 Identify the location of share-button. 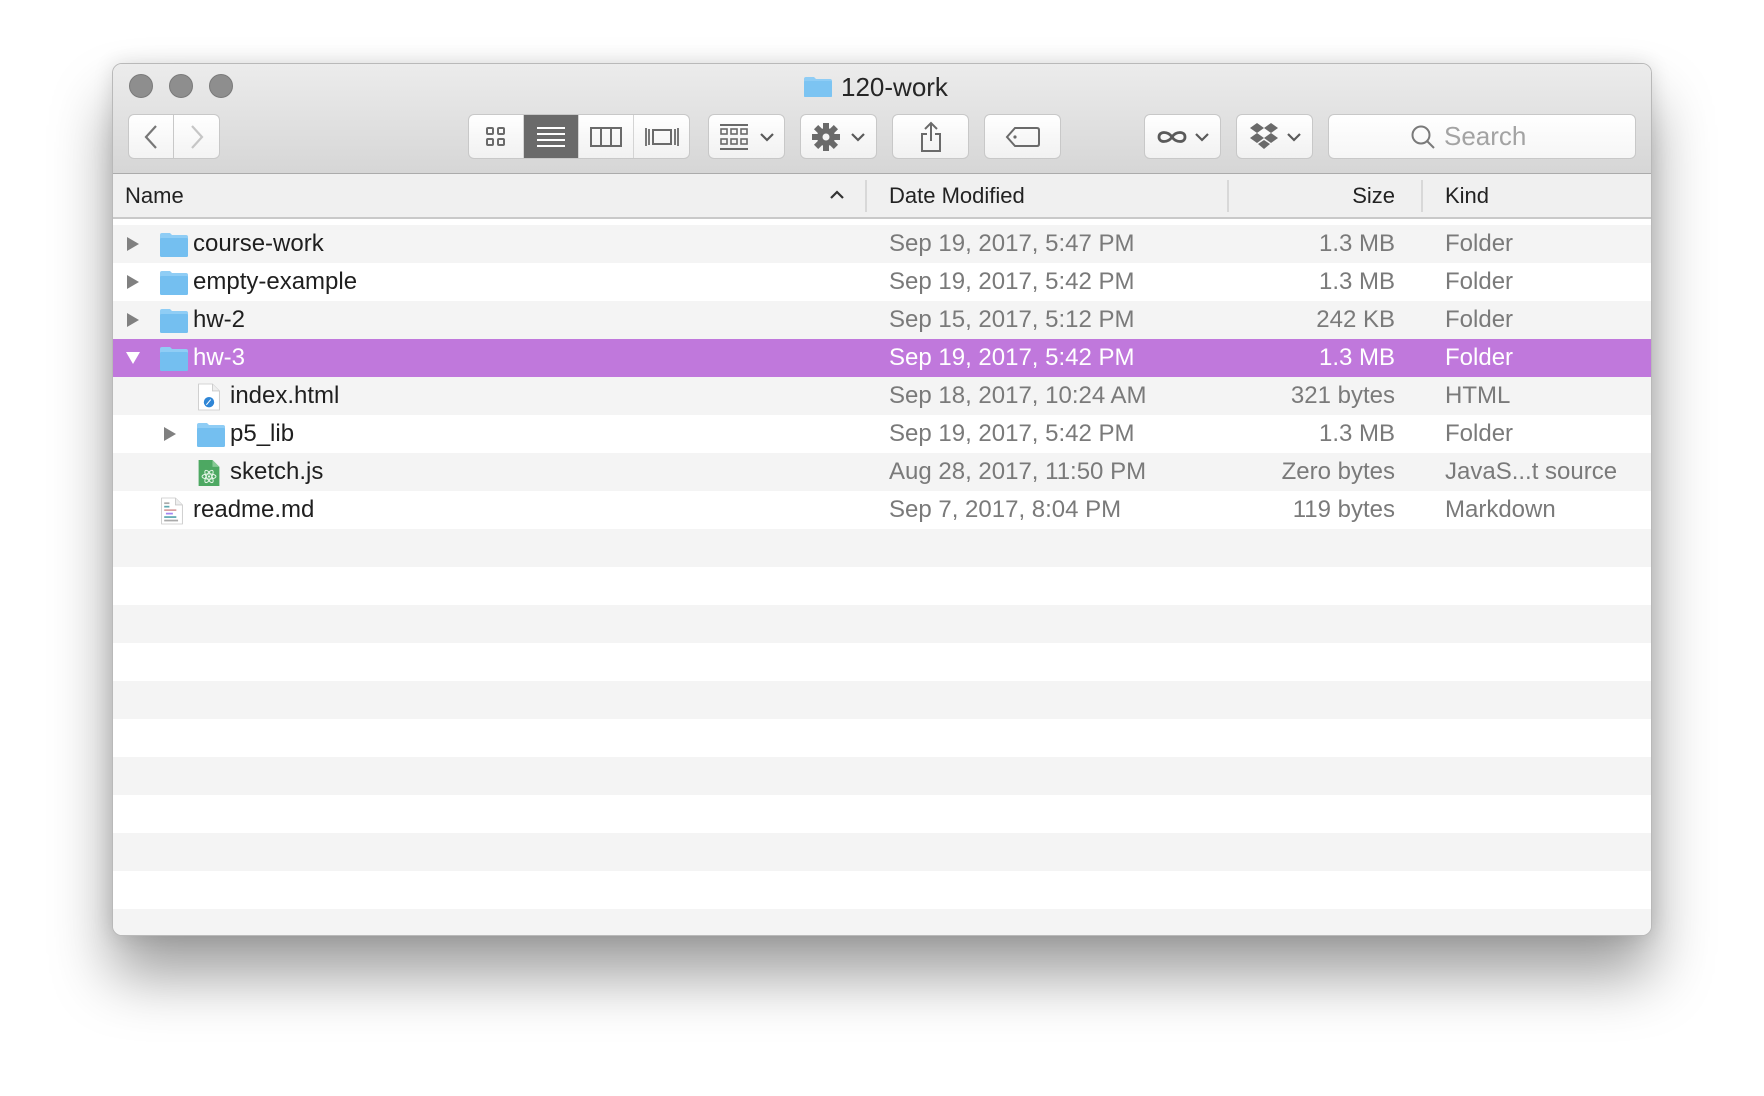
(930, 136).